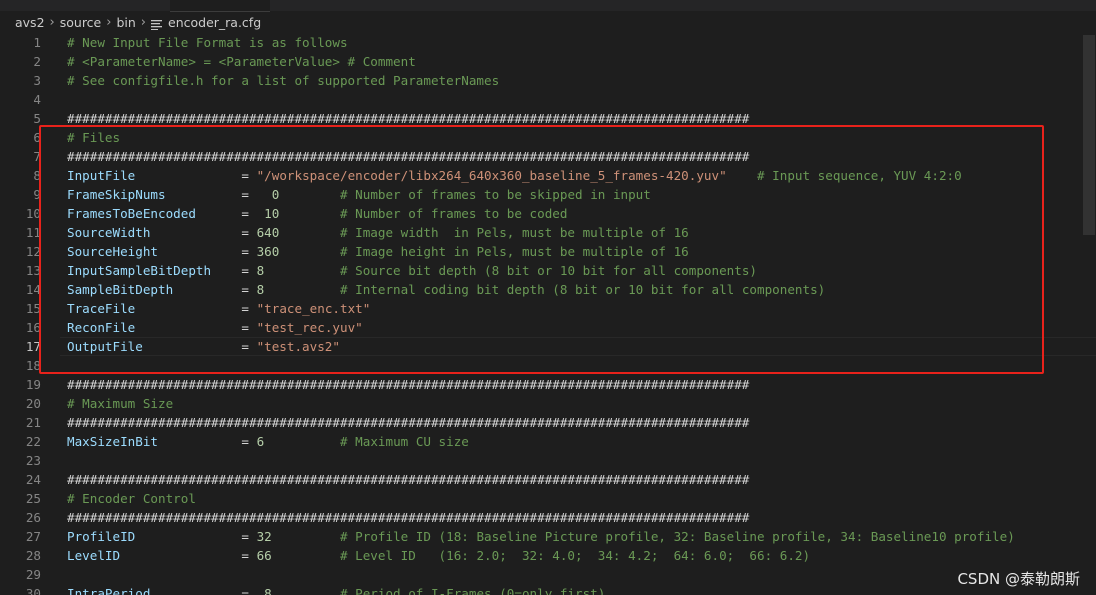 The width and height of the screenshot is (1096, 595). What do you see at coordinates (268, 232) in the screenshot?
I see `config-value: 640` at bounding box center [268, 232].